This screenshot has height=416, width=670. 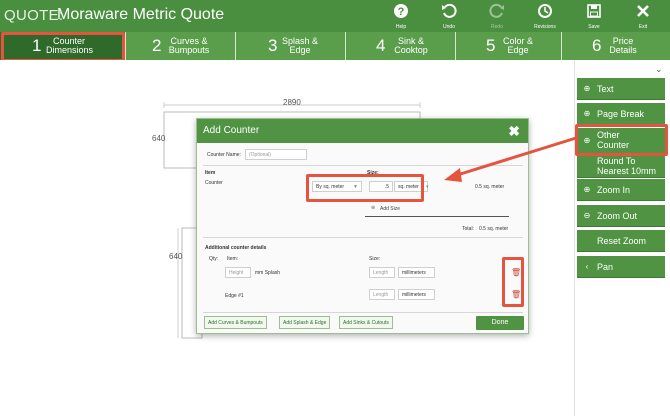 What do you see at coordinates (141, 14) in the screenshot?
I see `page-title: Moraware Metric Quote` at bounding box center [141, 14].